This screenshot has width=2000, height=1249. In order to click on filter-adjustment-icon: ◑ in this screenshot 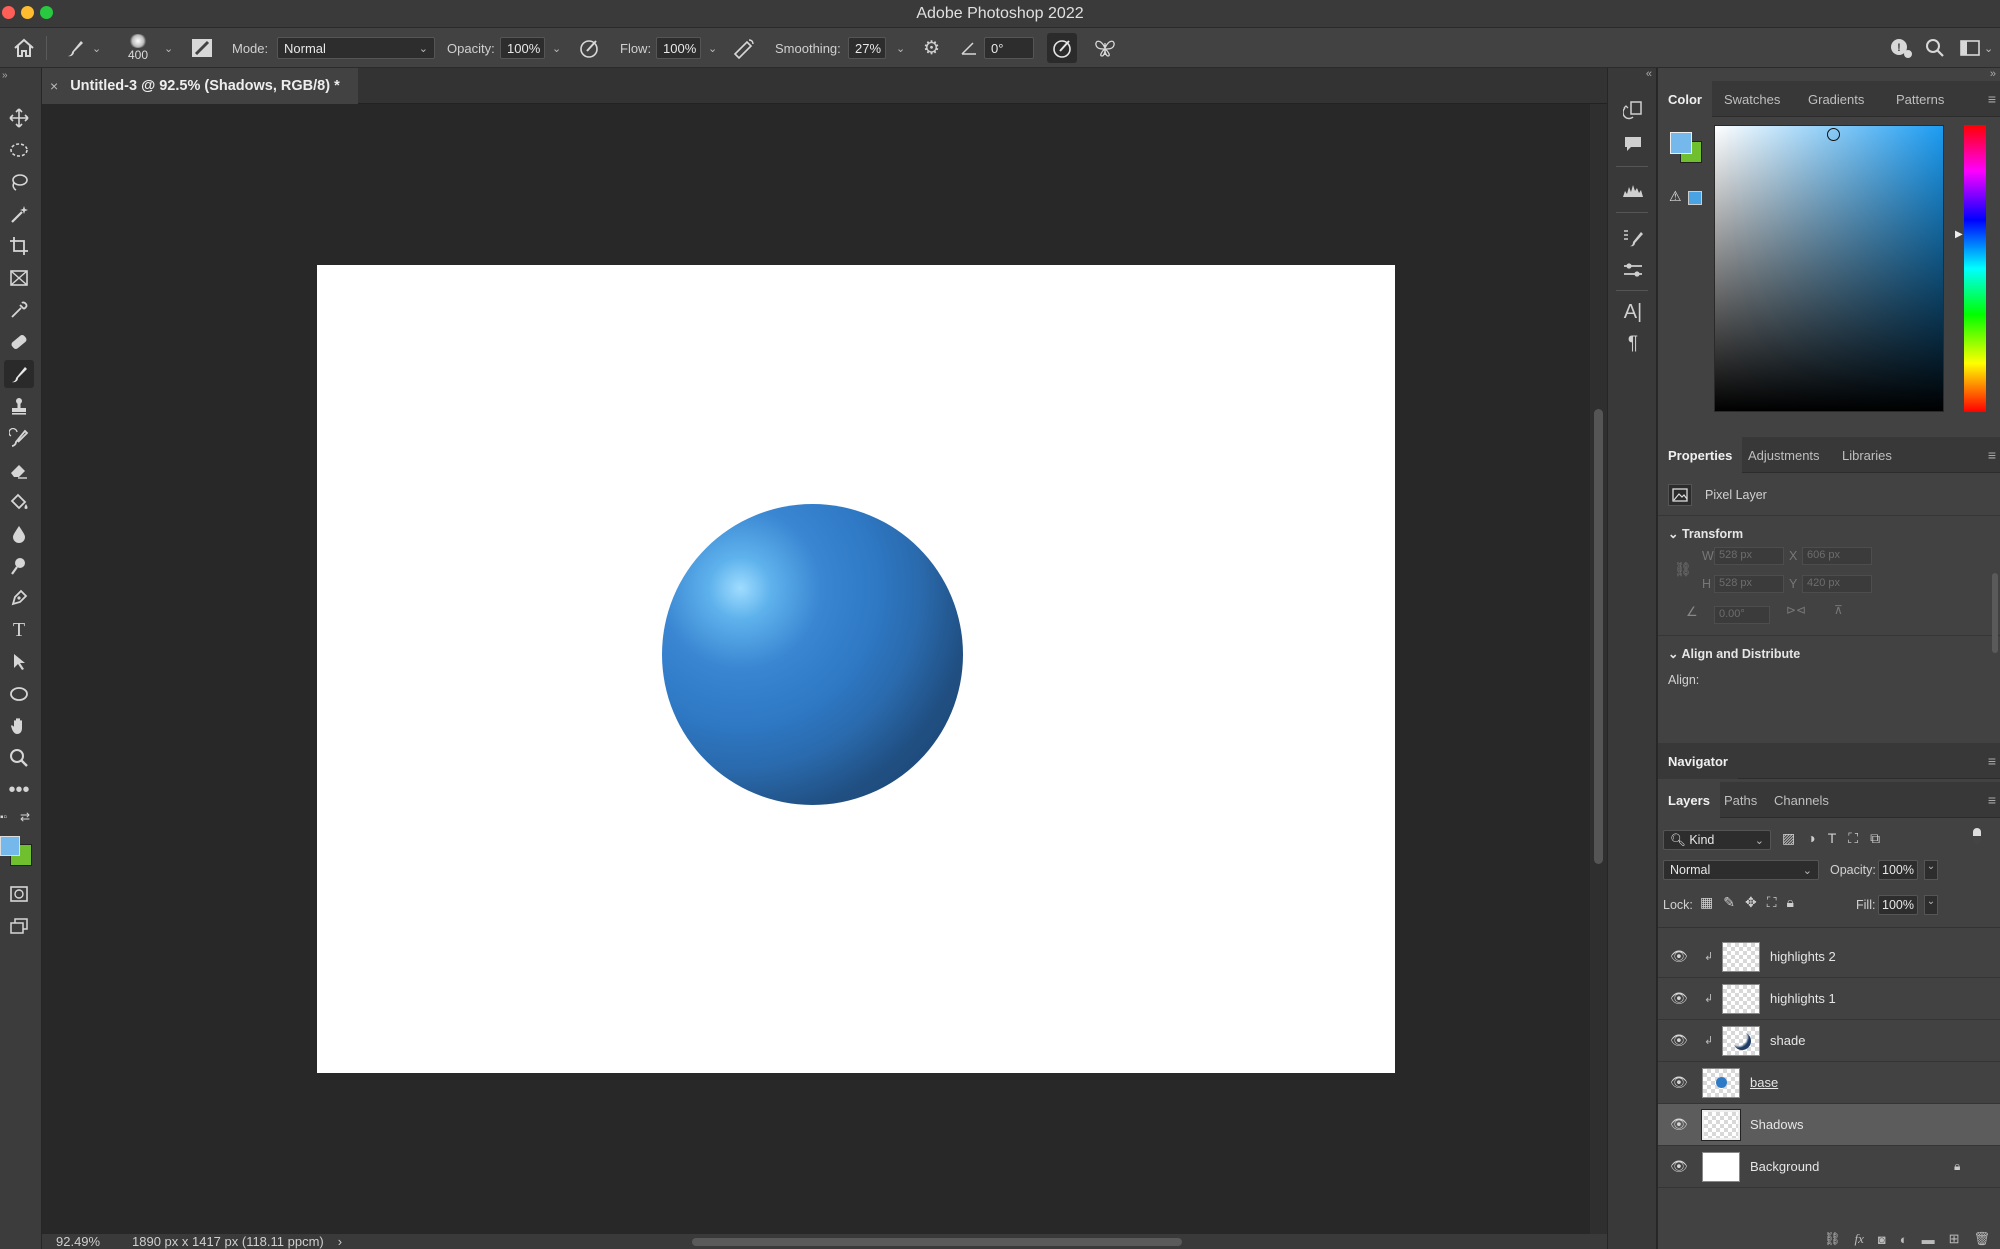, I will do `click(1811, 838)`.